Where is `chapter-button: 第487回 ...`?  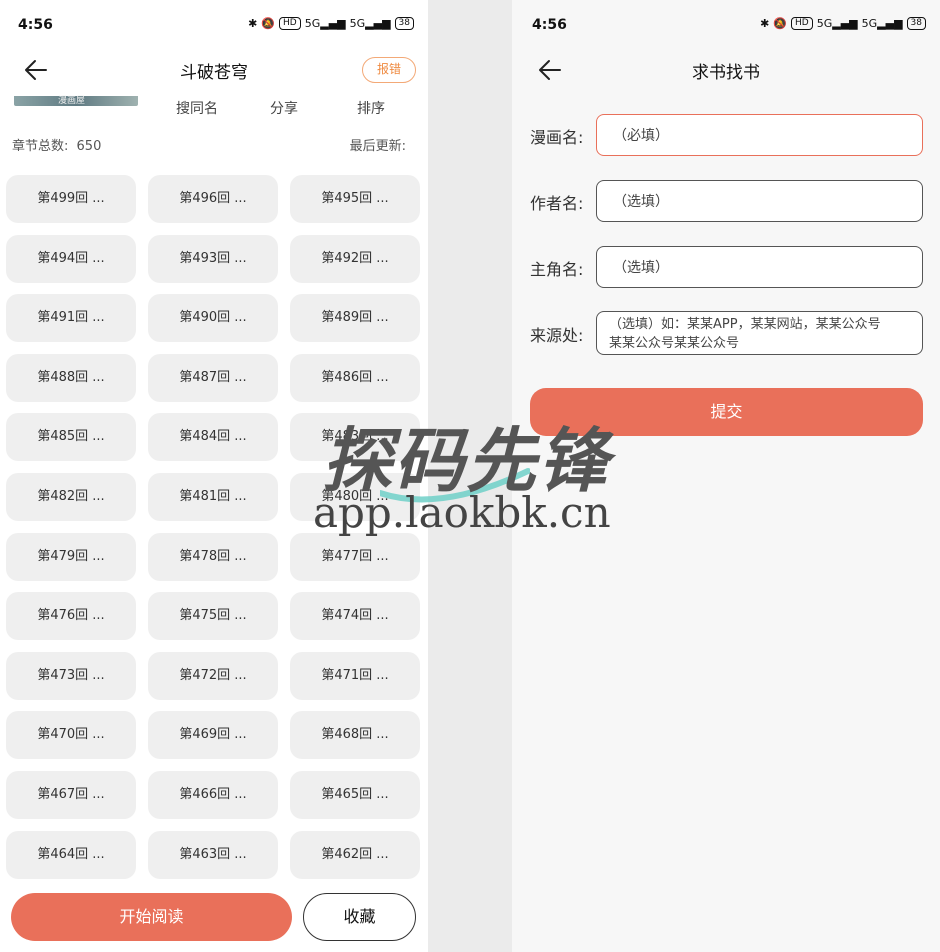 chapter-button: 第487回 ... is located at coordinates (213, 378).